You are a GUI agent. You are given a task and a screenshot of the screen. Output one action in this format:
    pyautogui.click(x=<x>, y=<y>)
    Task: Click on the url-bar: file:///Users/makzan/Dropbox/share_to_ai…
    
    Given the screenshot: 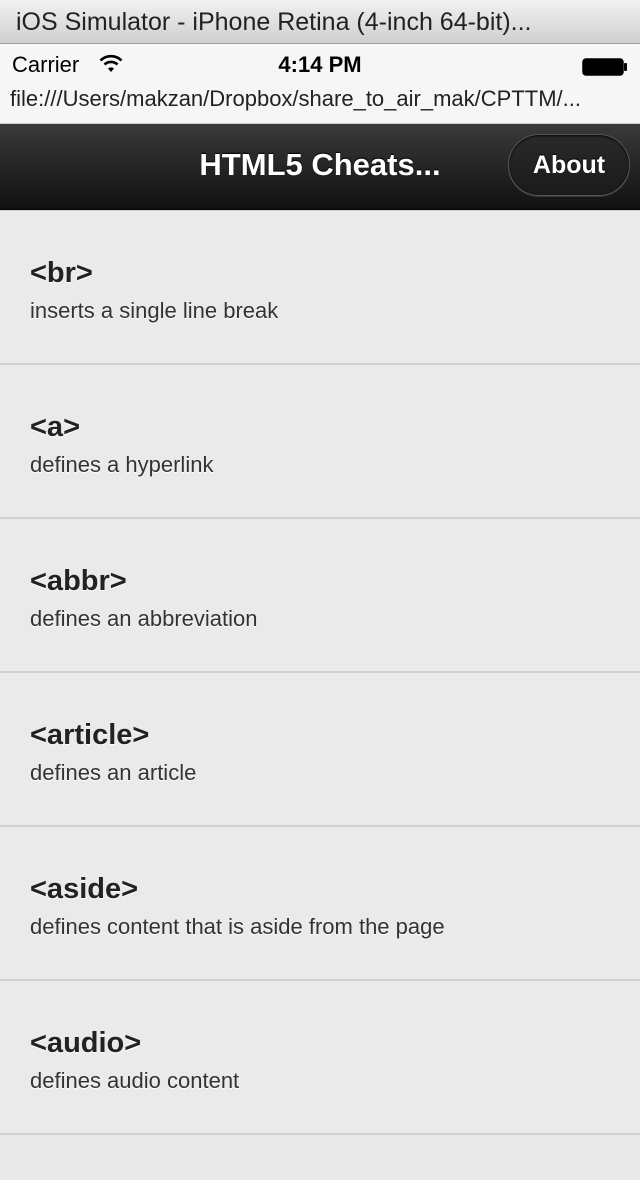 What is the action you would take?
    pyautogui.click(x=320, y=104)
    